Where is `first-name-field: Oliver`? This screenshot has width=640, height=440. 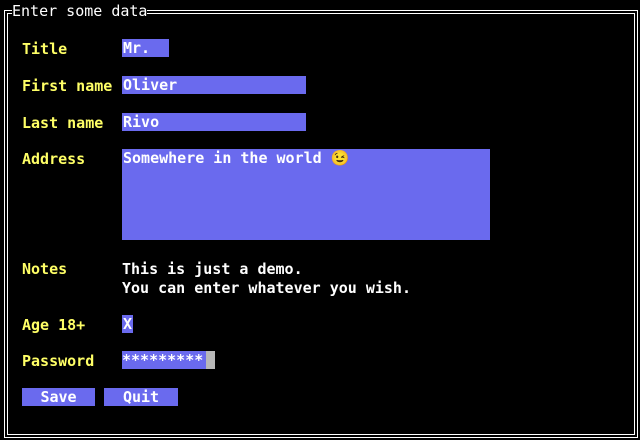
first-name-field: Oliver is located at coordinates (214, 85).